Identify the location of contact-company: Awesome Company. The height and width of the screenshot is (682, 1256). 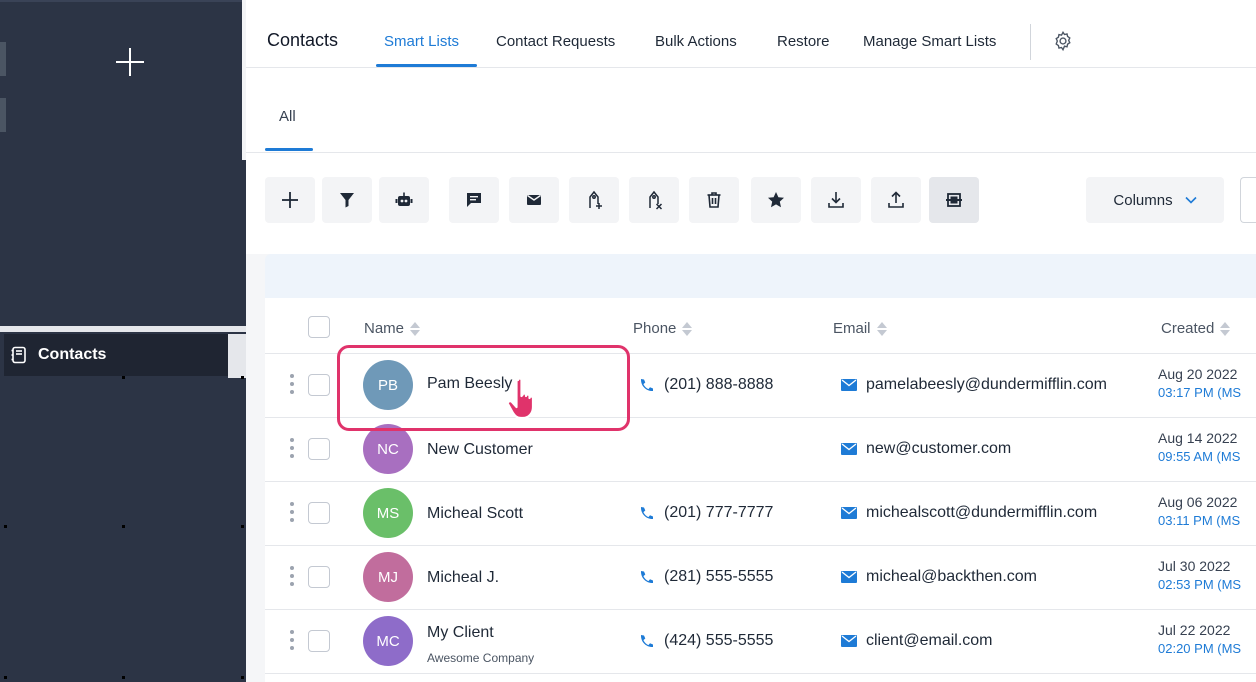
(481, 658).